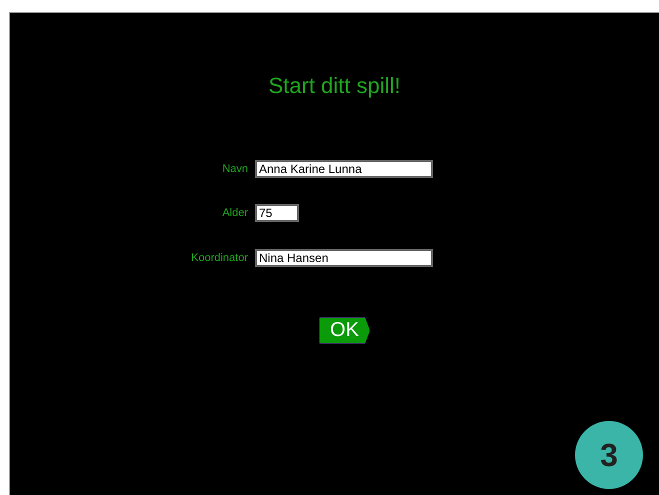 The image size is (659, 495). Describe the element at coordinates (234, 169) in the screenshot. I see `field-label: Navn` at that location.